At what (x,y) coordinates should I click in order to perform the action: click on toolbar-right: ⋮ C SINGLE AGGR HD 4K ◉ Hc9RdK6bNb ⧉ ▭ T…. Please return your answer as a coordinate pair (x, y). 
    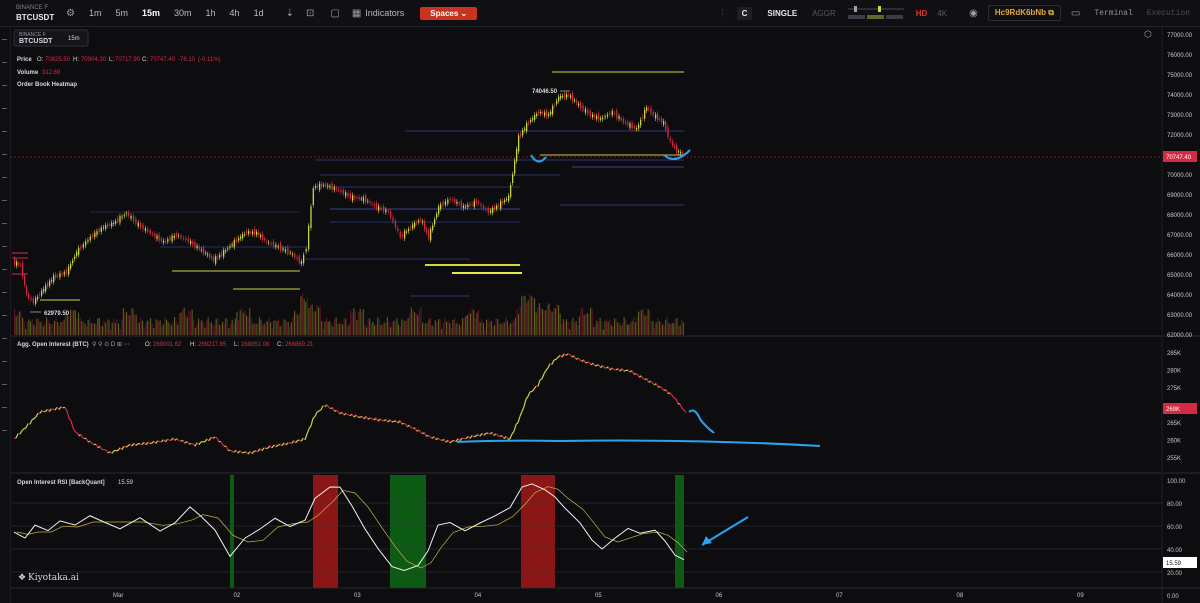
    Looking at the image, I should click on (949, 13).